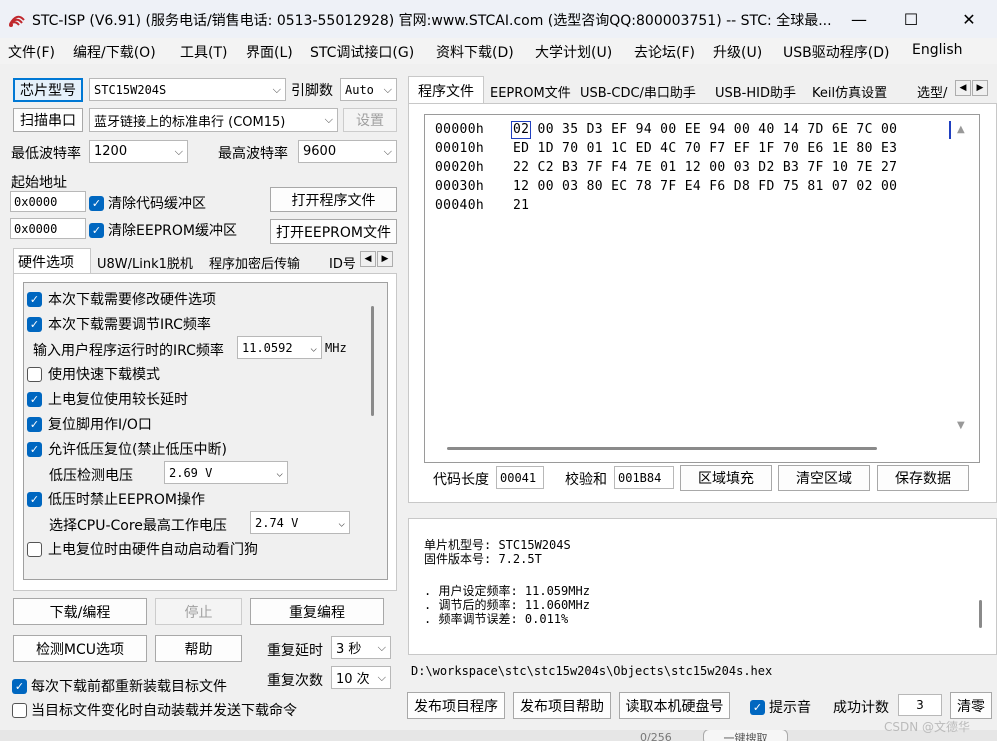 The height and width of the screenshot is (741, 997). What do you see at coordinates (114, 52) in the screenshot?
I see `menu-program: 编程/下载(O)` at bounding box center [114, 52].